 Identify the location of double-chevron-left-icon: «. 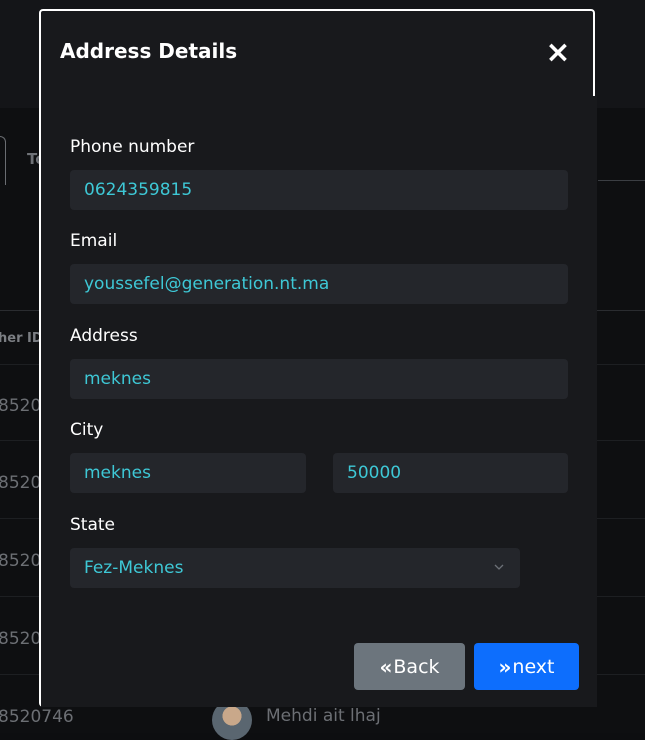
(385, 666).